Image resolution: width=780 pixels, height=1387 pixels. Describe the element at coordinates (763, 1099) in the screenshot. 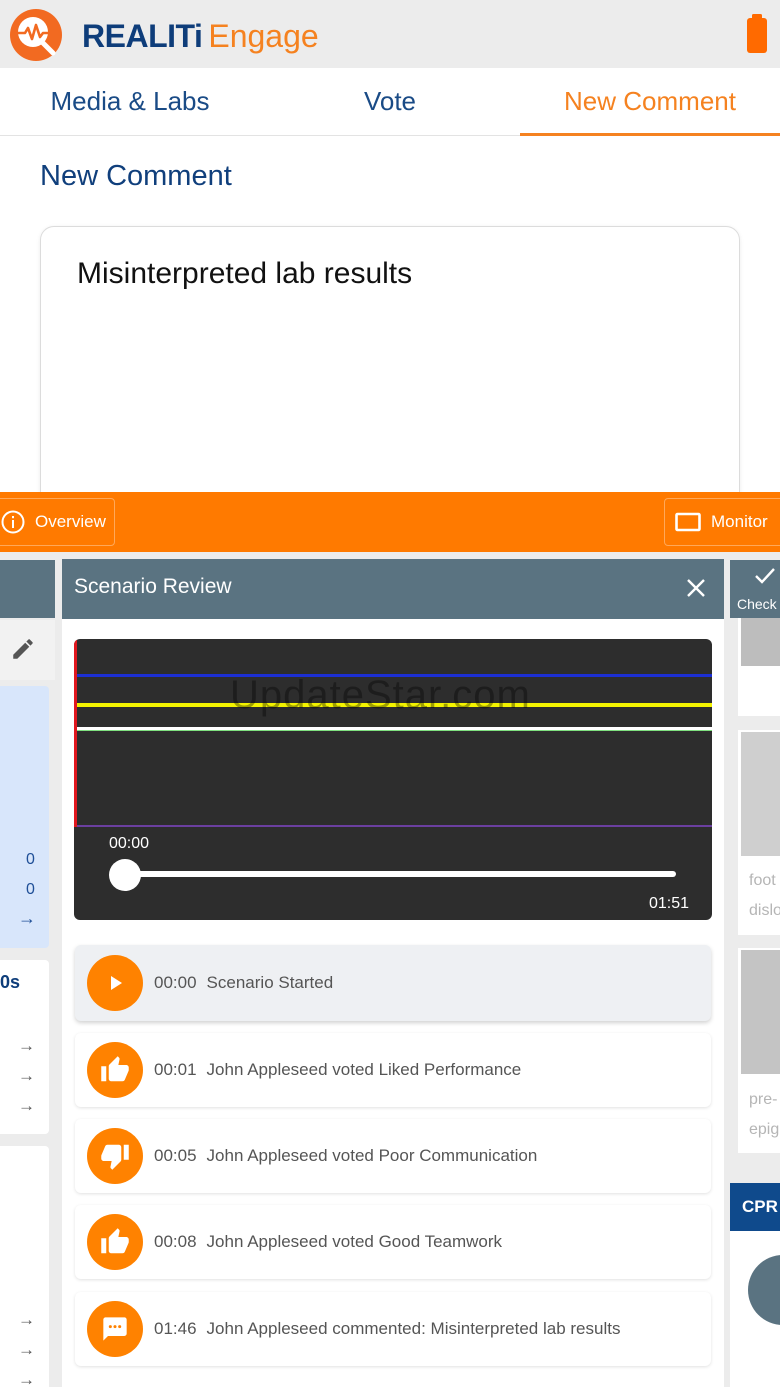

I see `right-card-text: pre-` at that location.